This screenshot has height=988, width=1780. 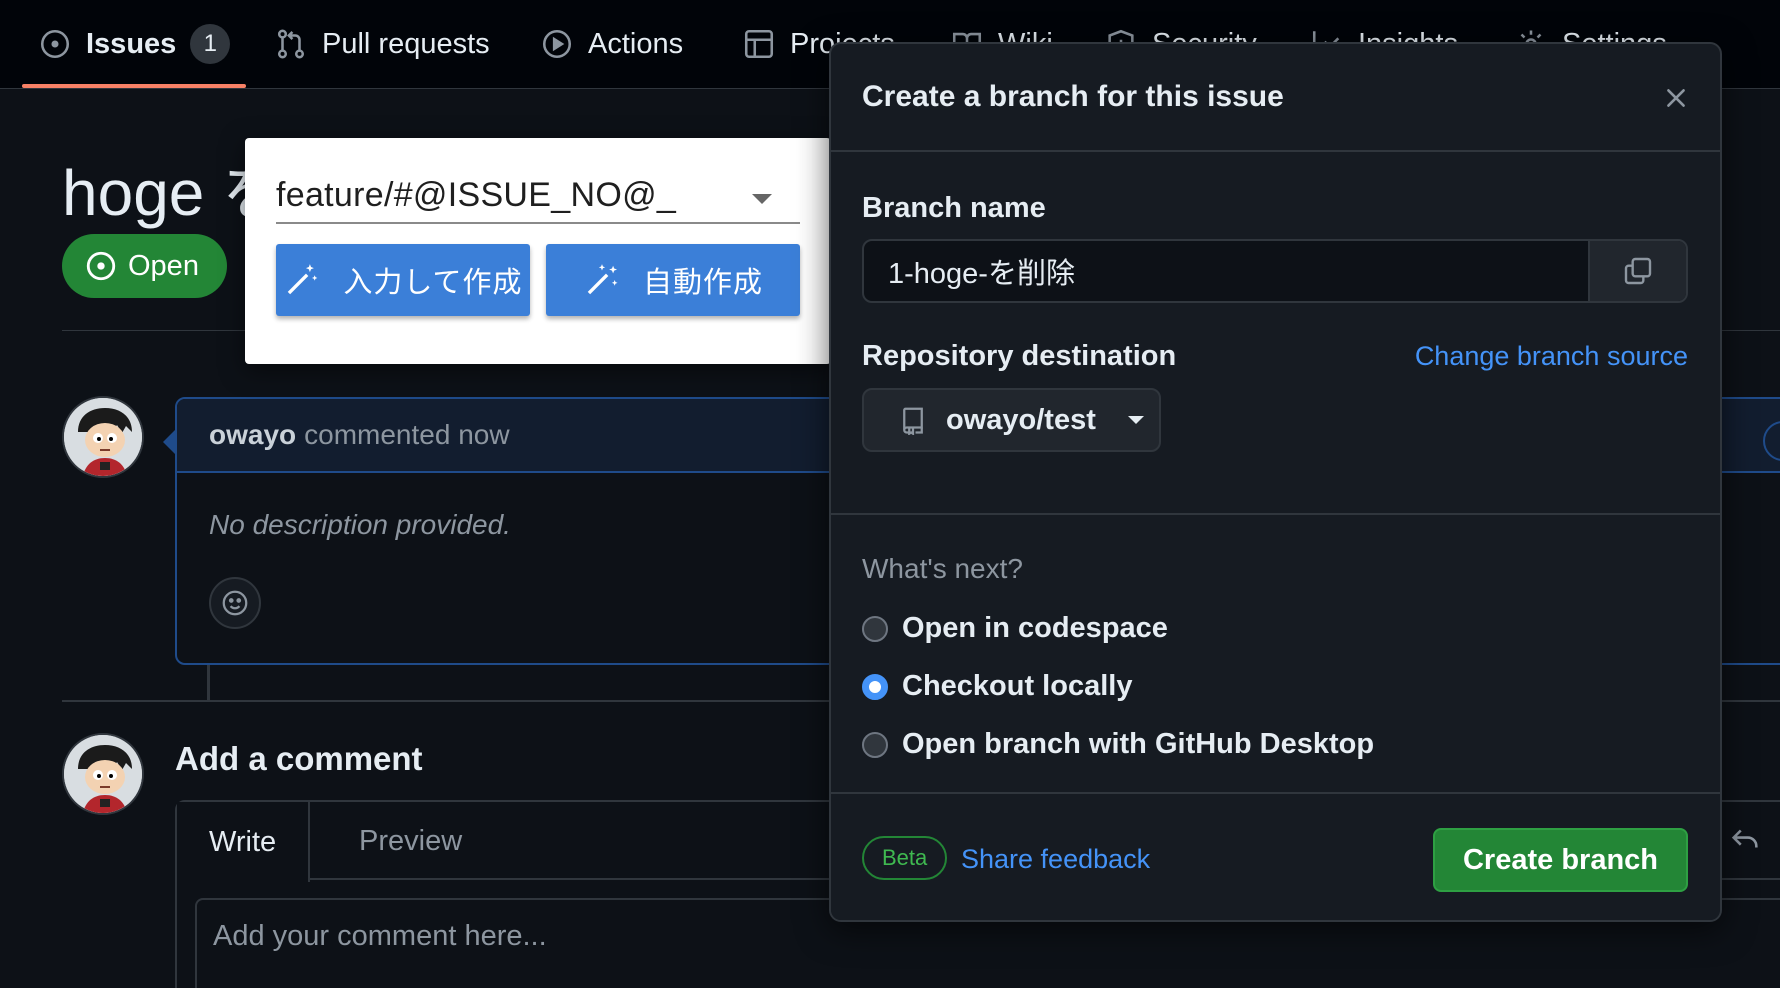 What do you see at coordinates (954, 208) in the screenshot?
I see `branch-name-label: Branch name` at bounding box center [954, 208].